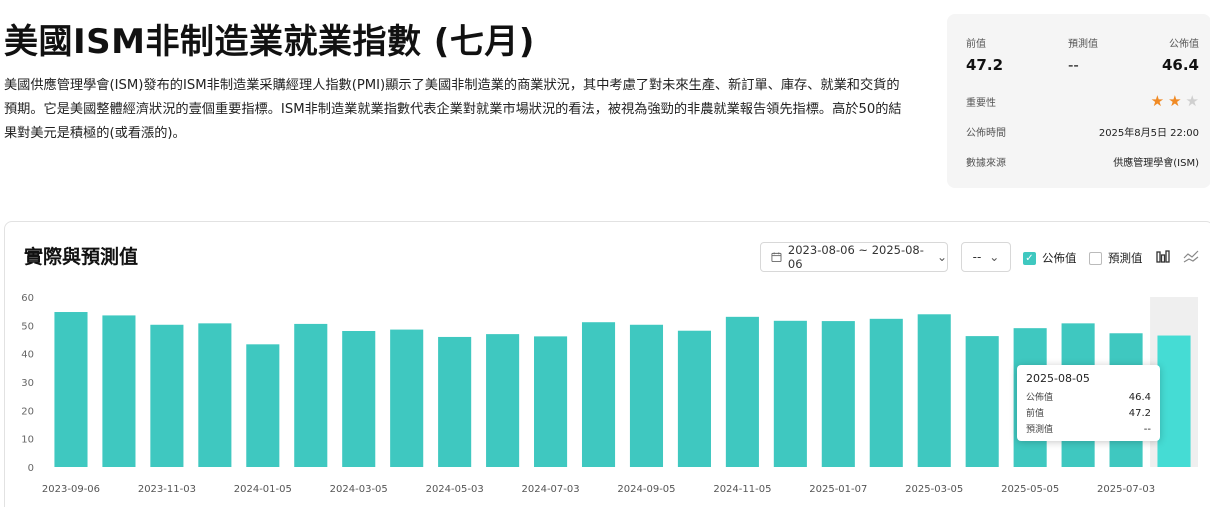  I want to click on tooltip-prev-row: 前值 47.2, so click(1088, 414).